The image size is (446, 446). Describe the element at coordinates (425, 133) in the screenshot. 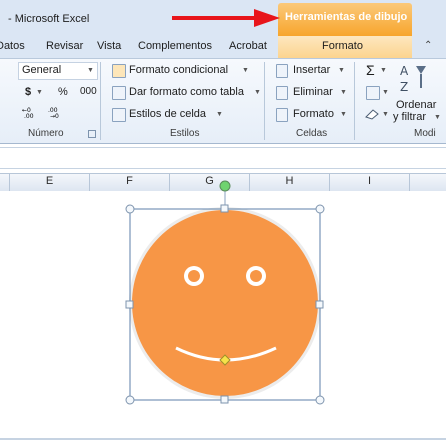

I see `group-label-modificar: Modi` at that location.